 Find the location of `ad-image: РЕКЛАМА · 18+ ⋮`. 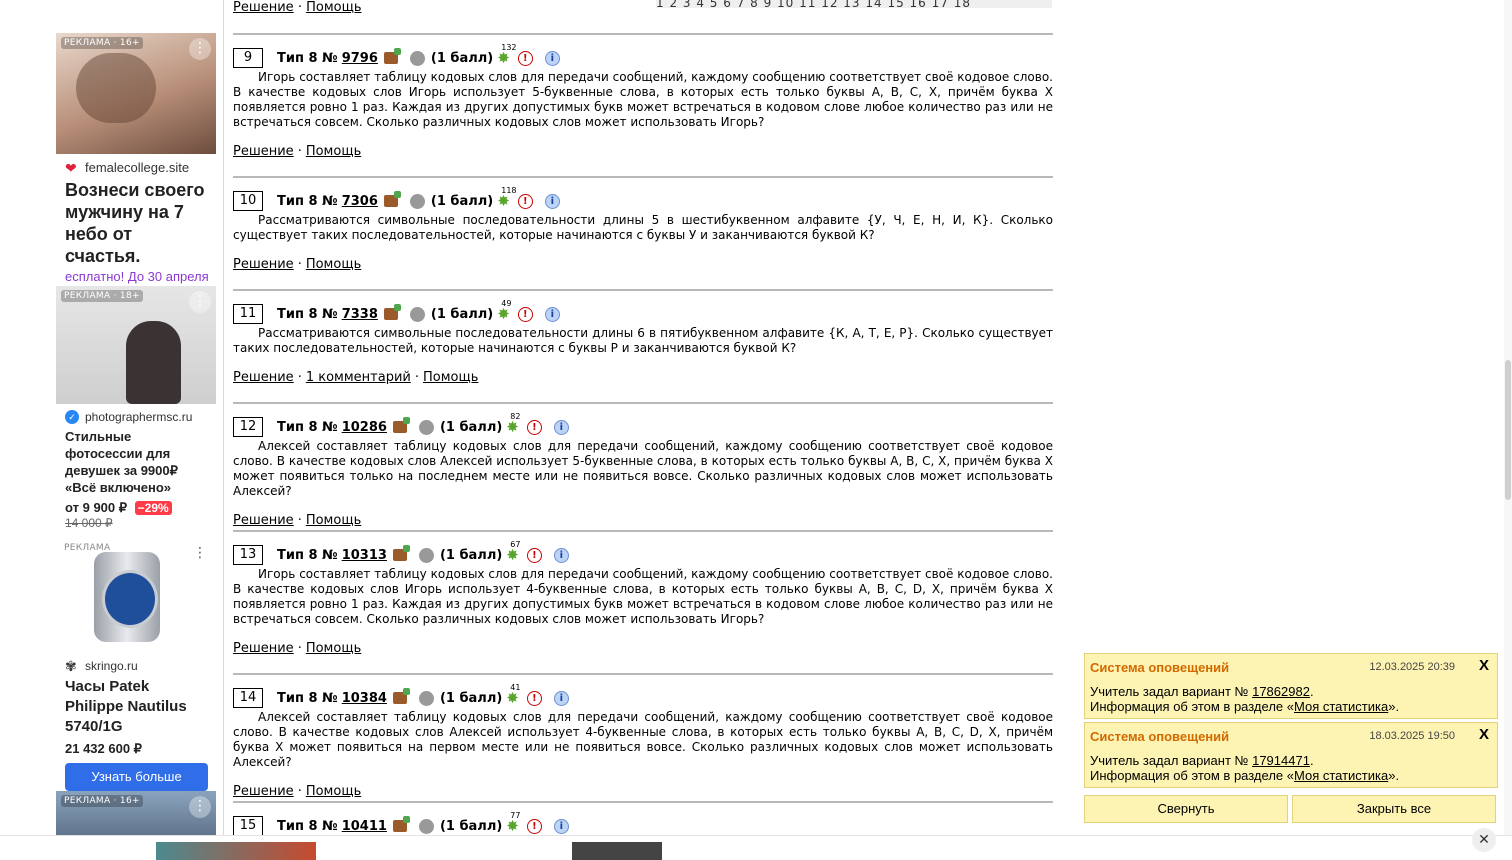

ad-image: РЕКЛАМА · 18+ ⋮ is located at coordinates (136, 345).